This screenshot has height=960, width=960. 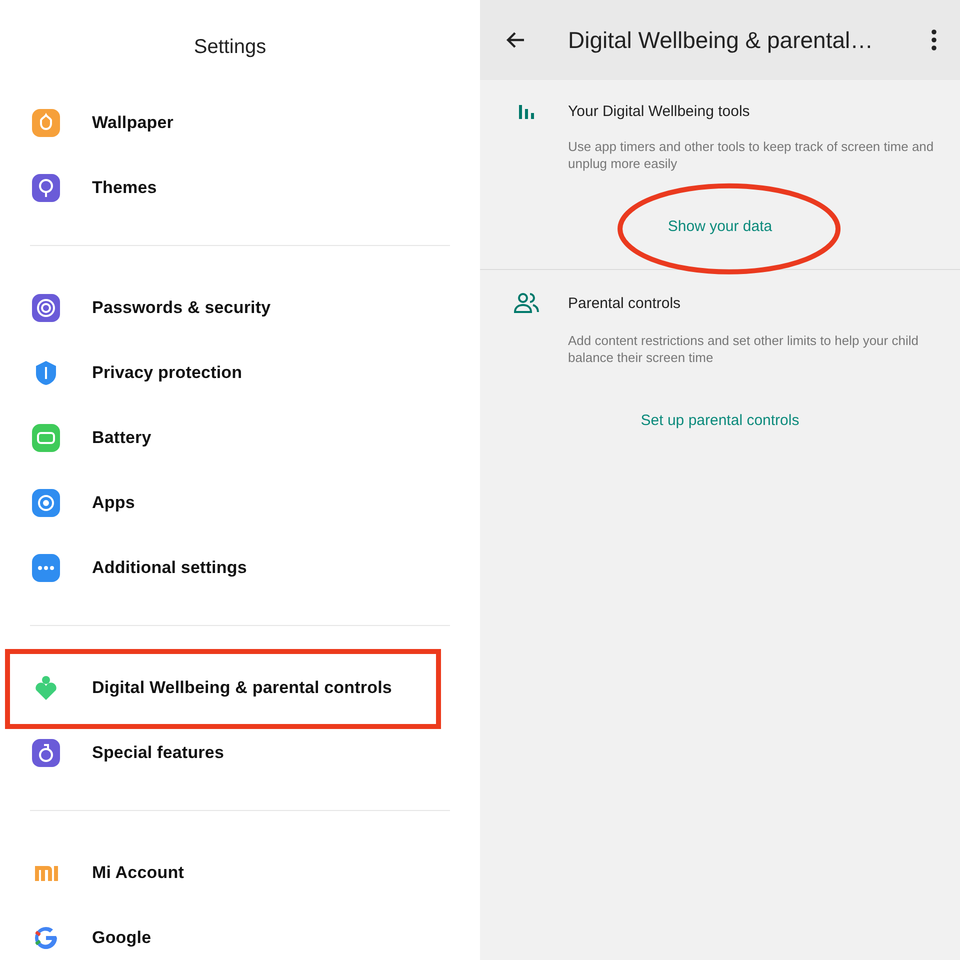 I want to click on settings-item: Themes, so click(x=230, y=187).